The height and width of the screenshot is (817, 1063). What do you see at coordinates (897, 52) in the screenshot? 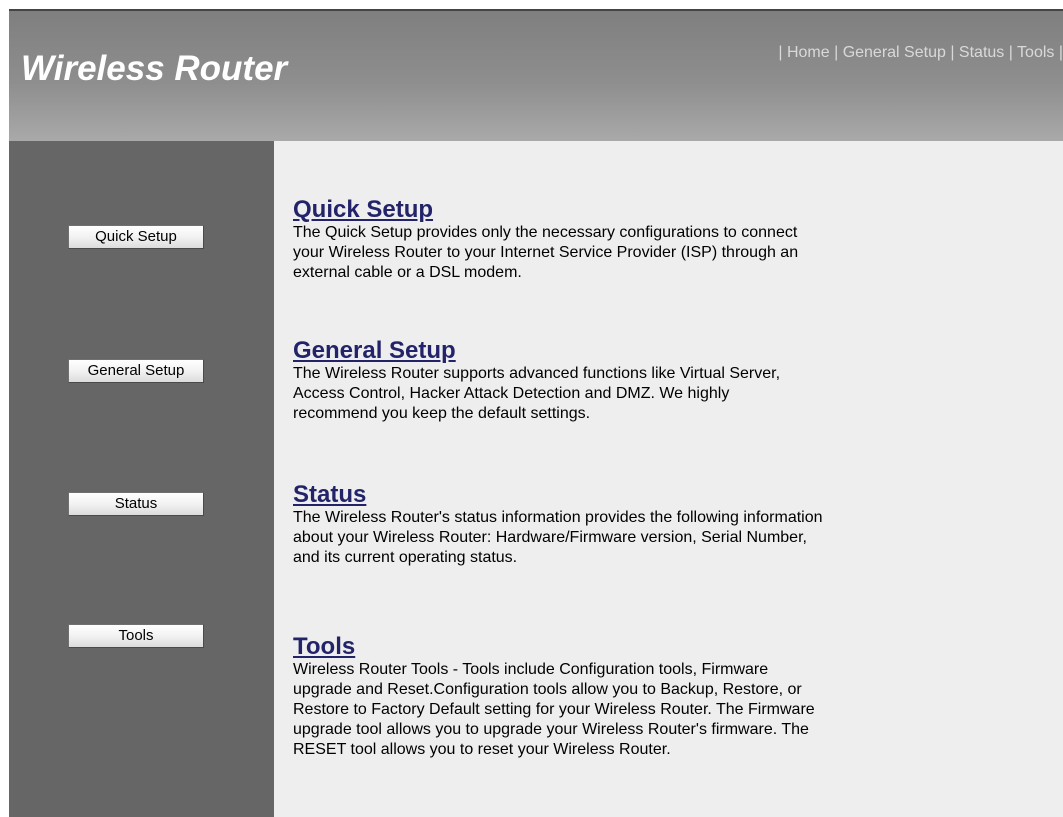
I see `nav-link-general-setup: General Setup` at bounding box center [897, 52].